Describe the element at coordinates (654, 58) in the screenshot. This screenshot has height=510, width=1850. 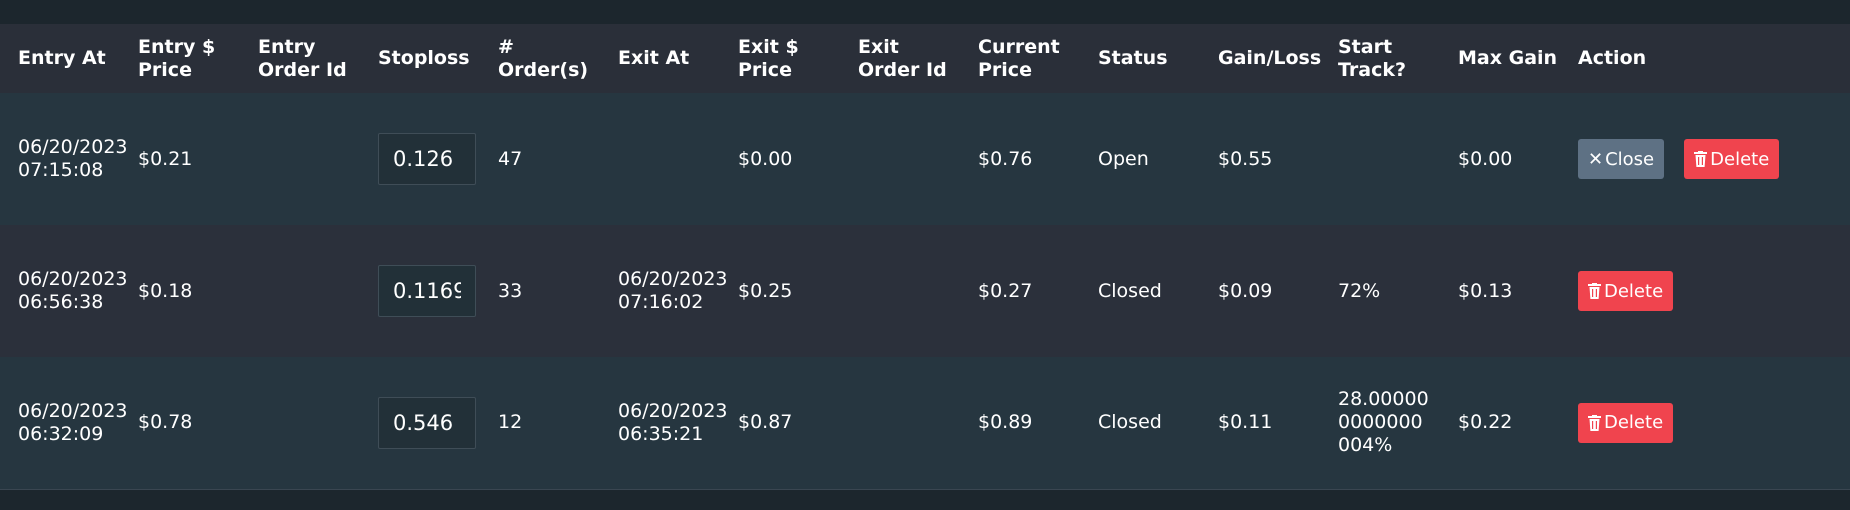
I see `column-header-exit-at: Exit At` at that location.